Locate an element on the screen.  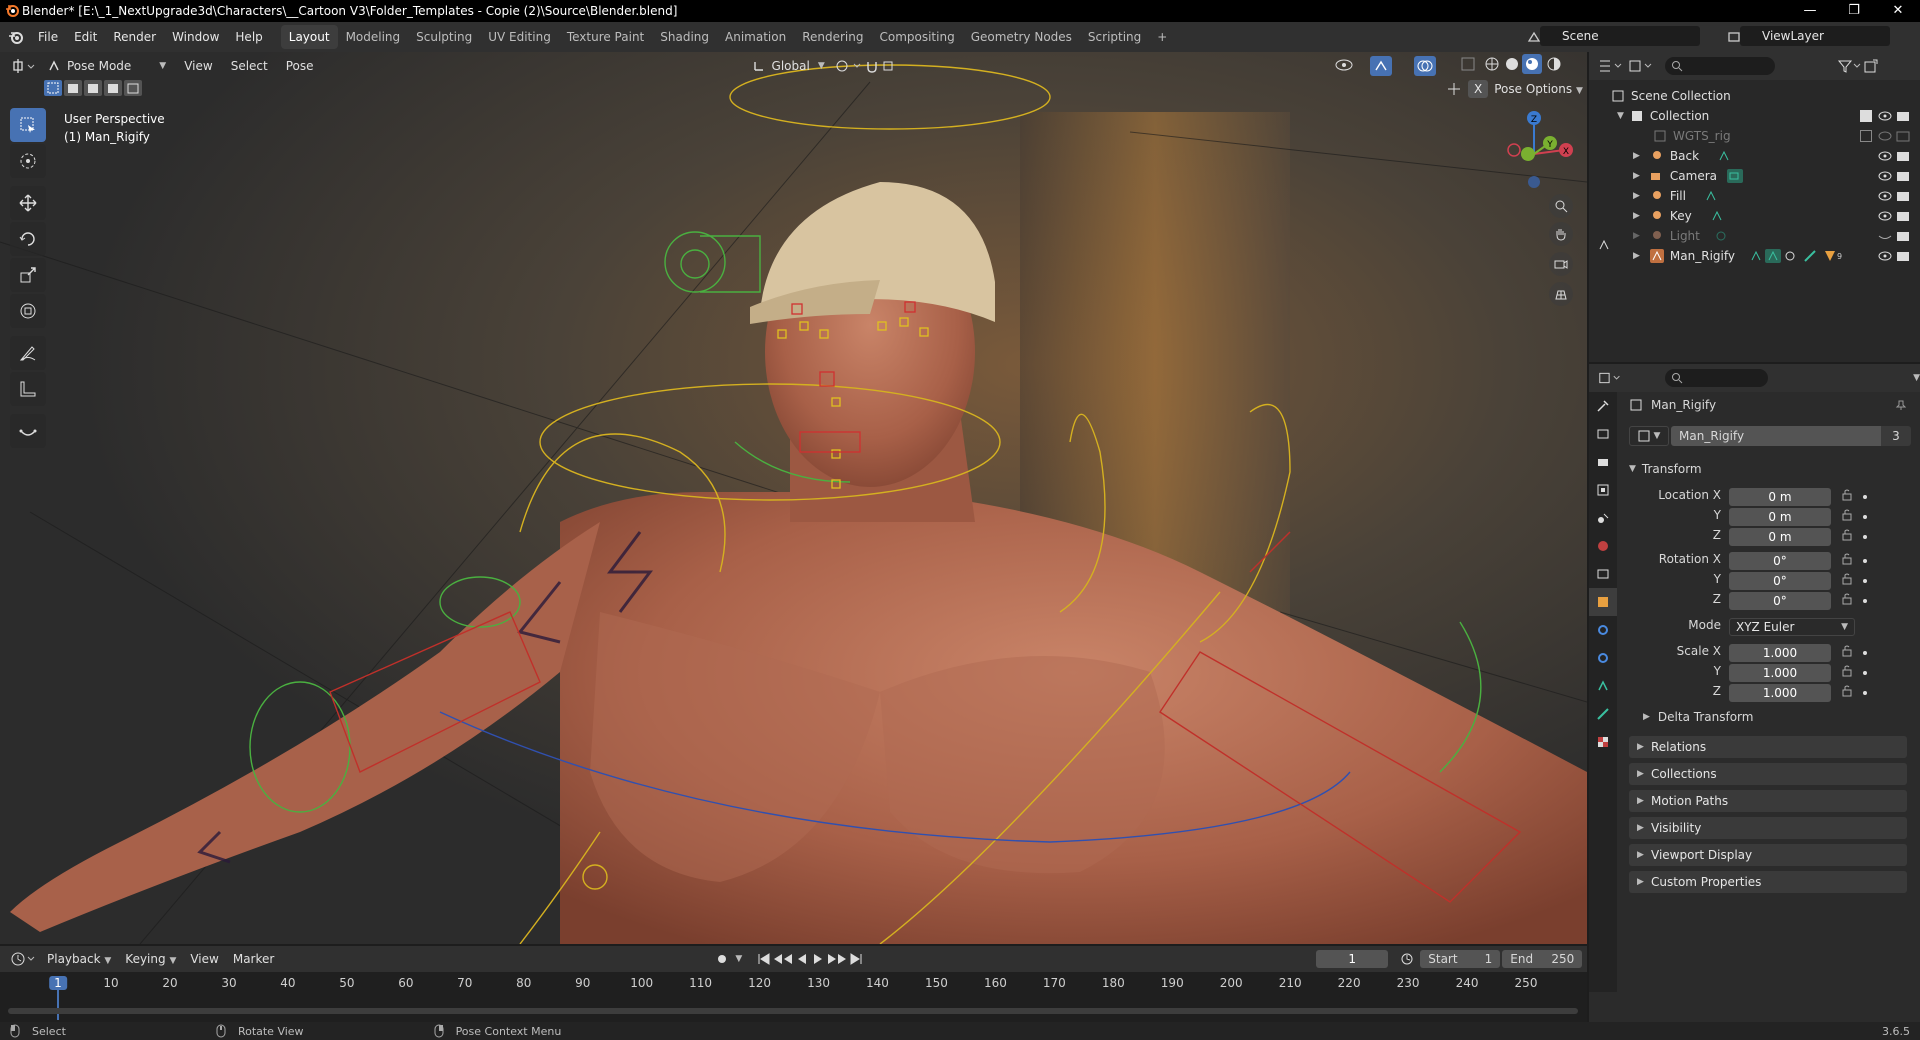
relax-pose-tool is located at coordinates (28, 431).